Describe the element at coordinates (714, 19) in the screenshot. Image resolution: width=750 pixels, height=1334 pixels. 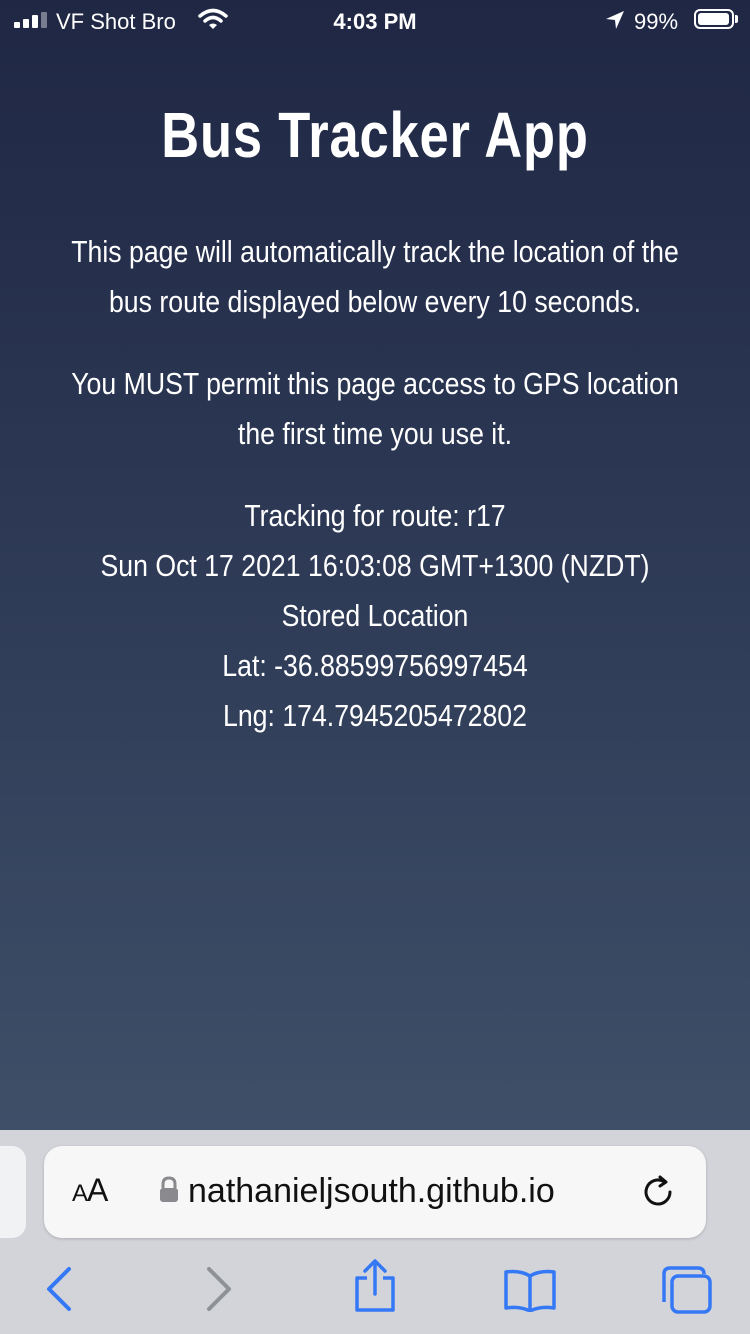
I see `battery-icon` at that location.